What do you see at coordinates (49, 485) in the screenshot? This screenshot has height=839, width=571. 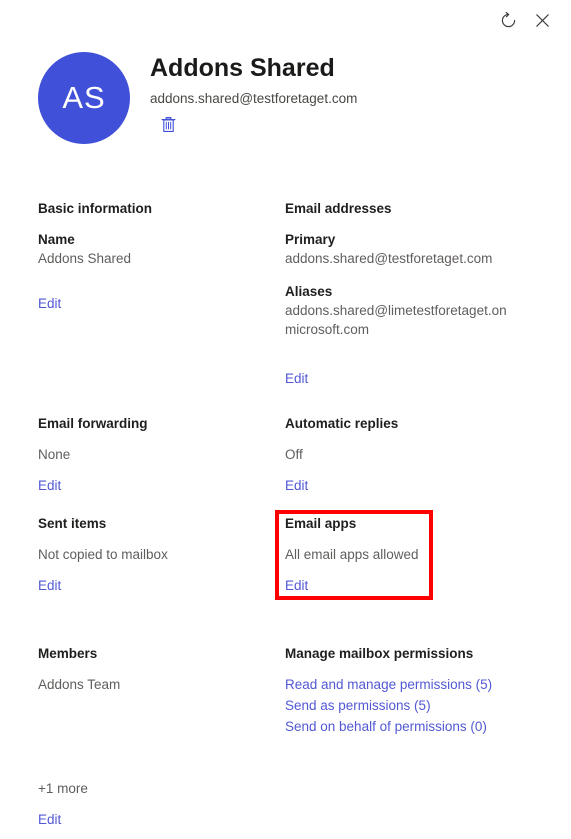 I see `edit-email-forwarding-link: Edit` at bounding box center [49, 485].